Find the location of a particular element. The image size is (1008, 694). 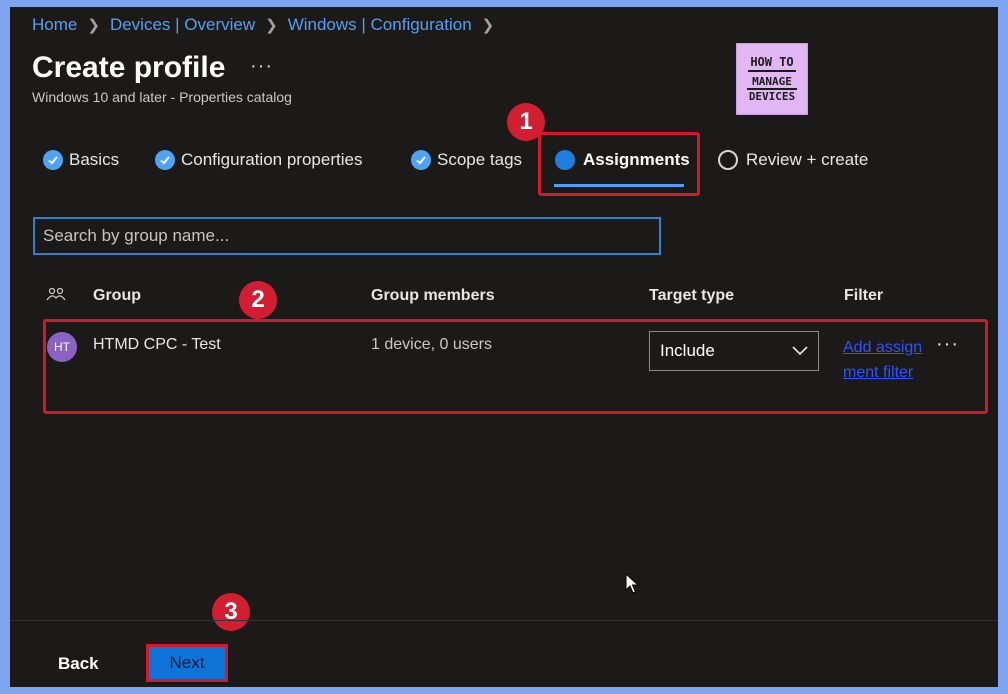

tab-basics: Basics is located at coordinates (81, 160).